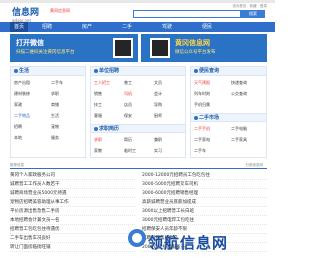 The height and width of the screenshot is (262, 320). What do you see at coordinates (187, 14) in the screenshot?
I see `search-input` at bounding box center [187, 14].